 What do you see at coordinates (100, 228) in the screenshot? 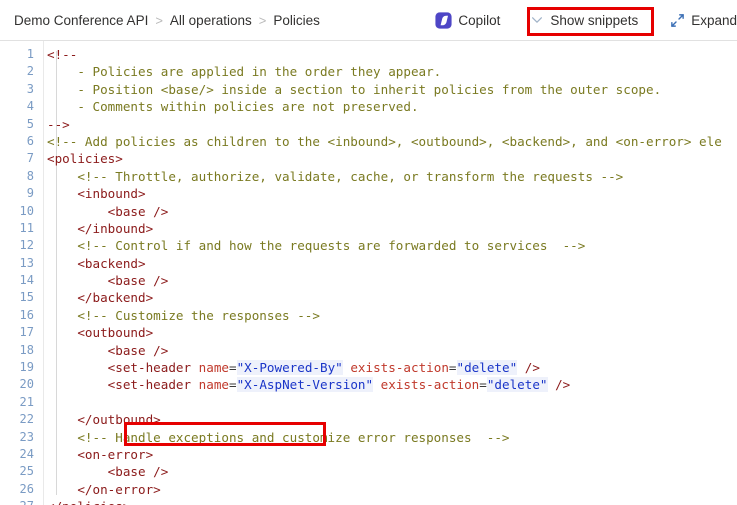
I see `token-tag: </inbound>` at bounding box center [100, 228].